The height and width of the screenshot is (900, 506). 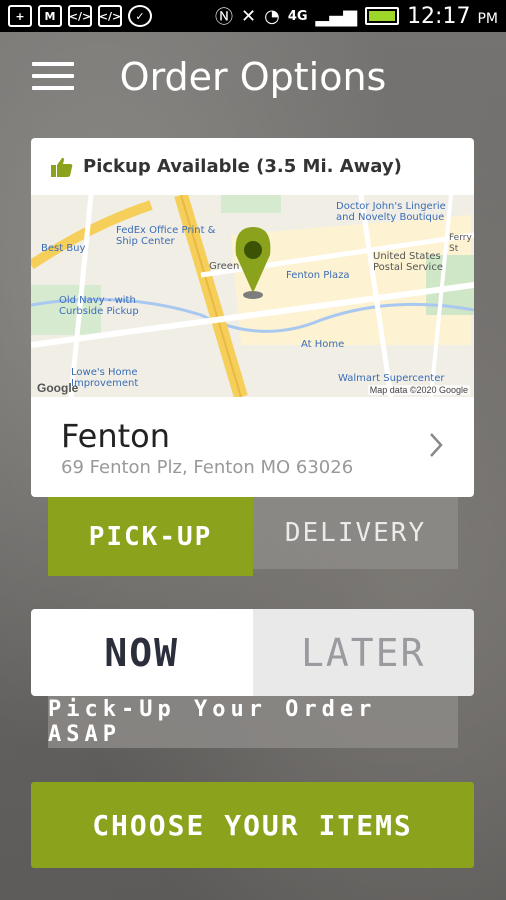 What do you see at coordinates (207, 467) in the screenshot?
I see `store-address: 69 Fenton Plz, Fenton MO 63026` at bounding box center [207, 467].